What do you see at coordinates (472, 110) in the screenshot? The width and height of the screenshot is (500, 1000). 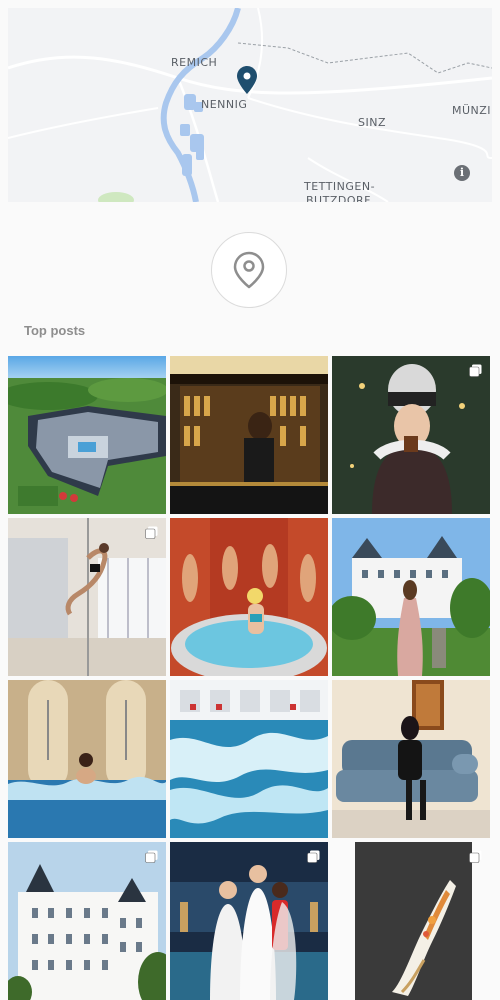 I see `map-label-munzi: MÜNZI` at bounding box center [472, 110].